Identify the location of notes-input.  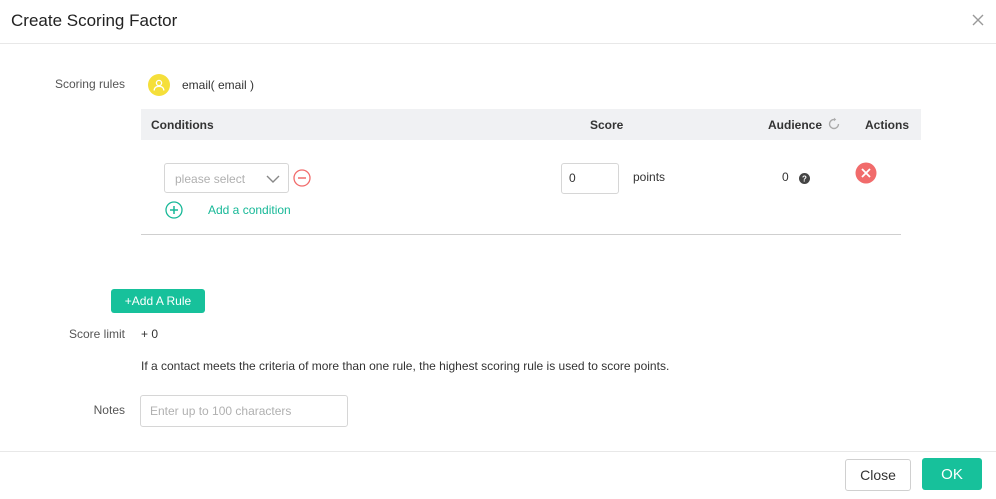
(244, 411).